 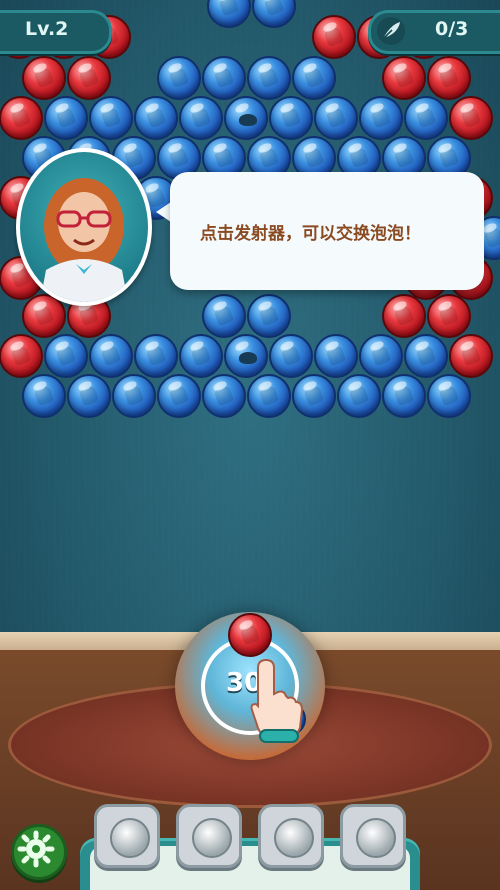 I want to click on flower-bomb-icon, so click(x=376, y=838).